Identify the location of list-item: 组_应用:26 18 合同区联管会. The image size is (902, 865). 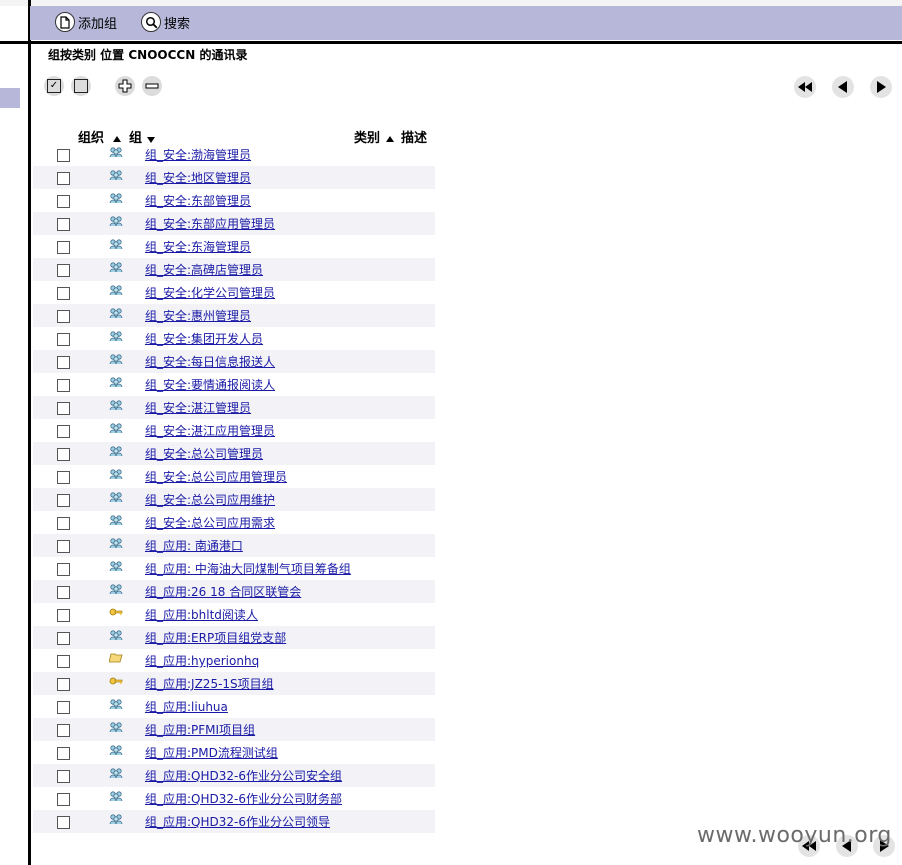
(234, 591).